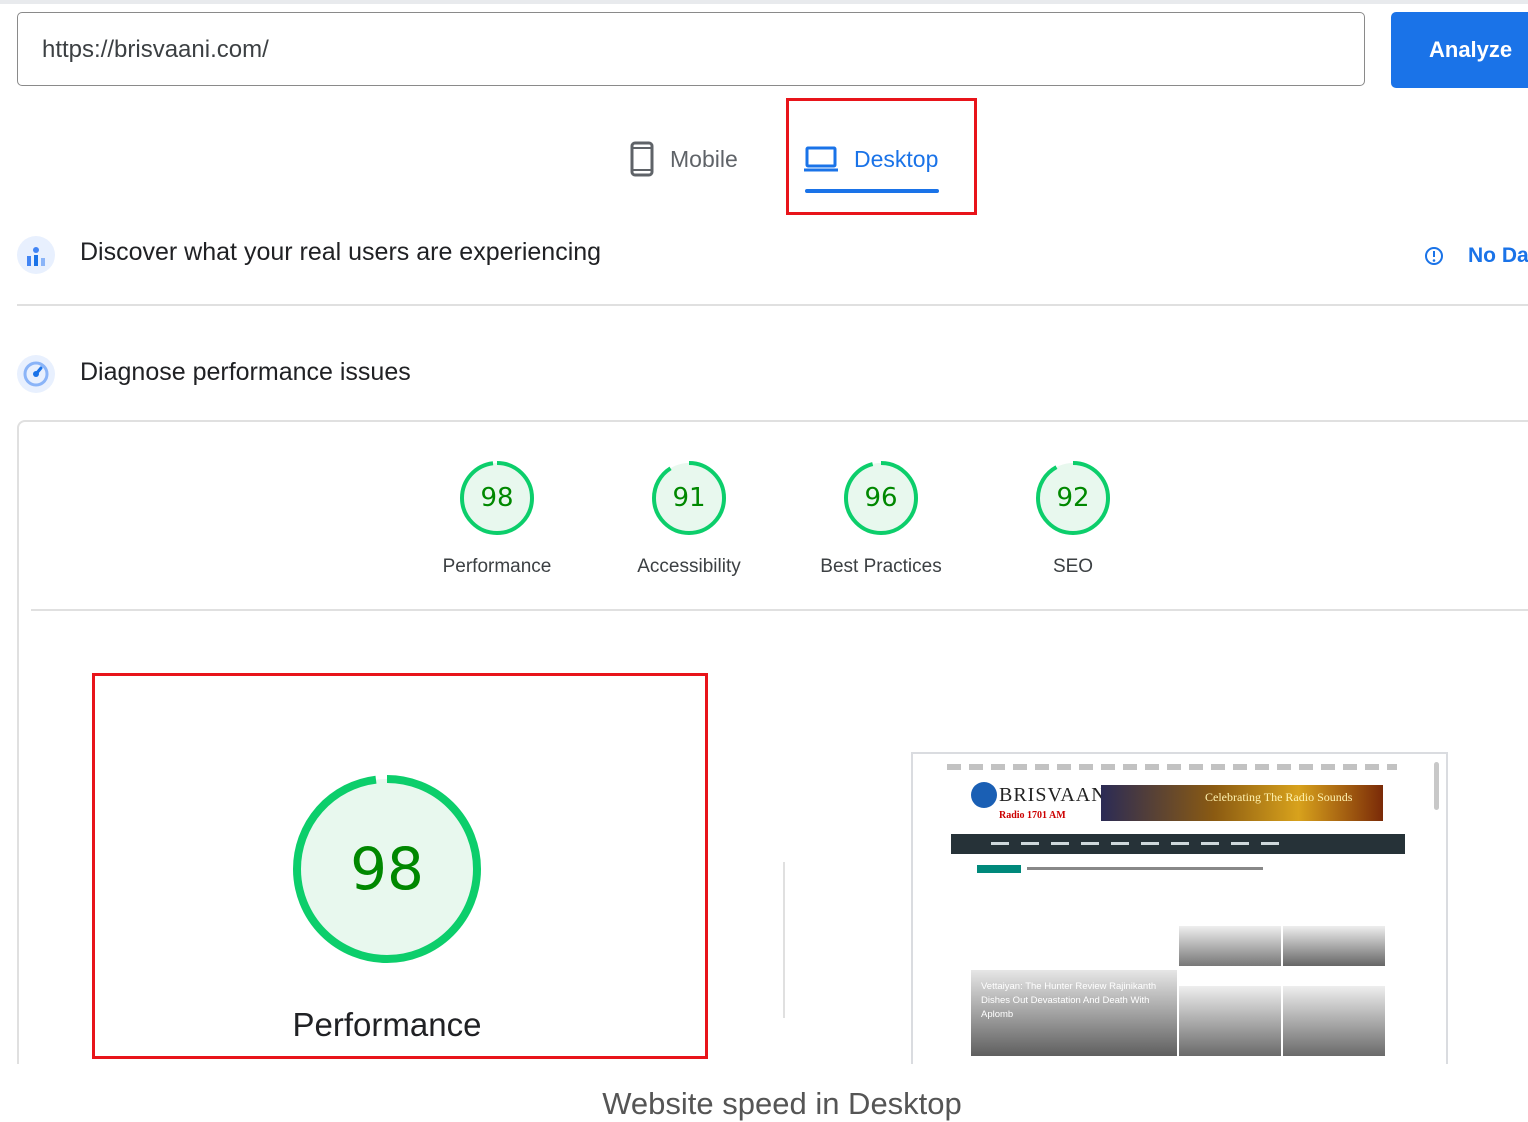  I want to click on users-chart-icon, so click(36, 257).